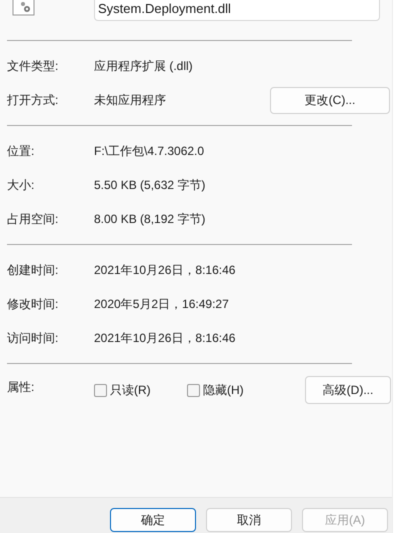 Image resolution: width=419 pixels, height=533 pixels. What do you see at coordinates (161, 304) in the screenshot?
I see `field-value: 2020年5月2日，16:49:27` at bounding box center [161, 304].